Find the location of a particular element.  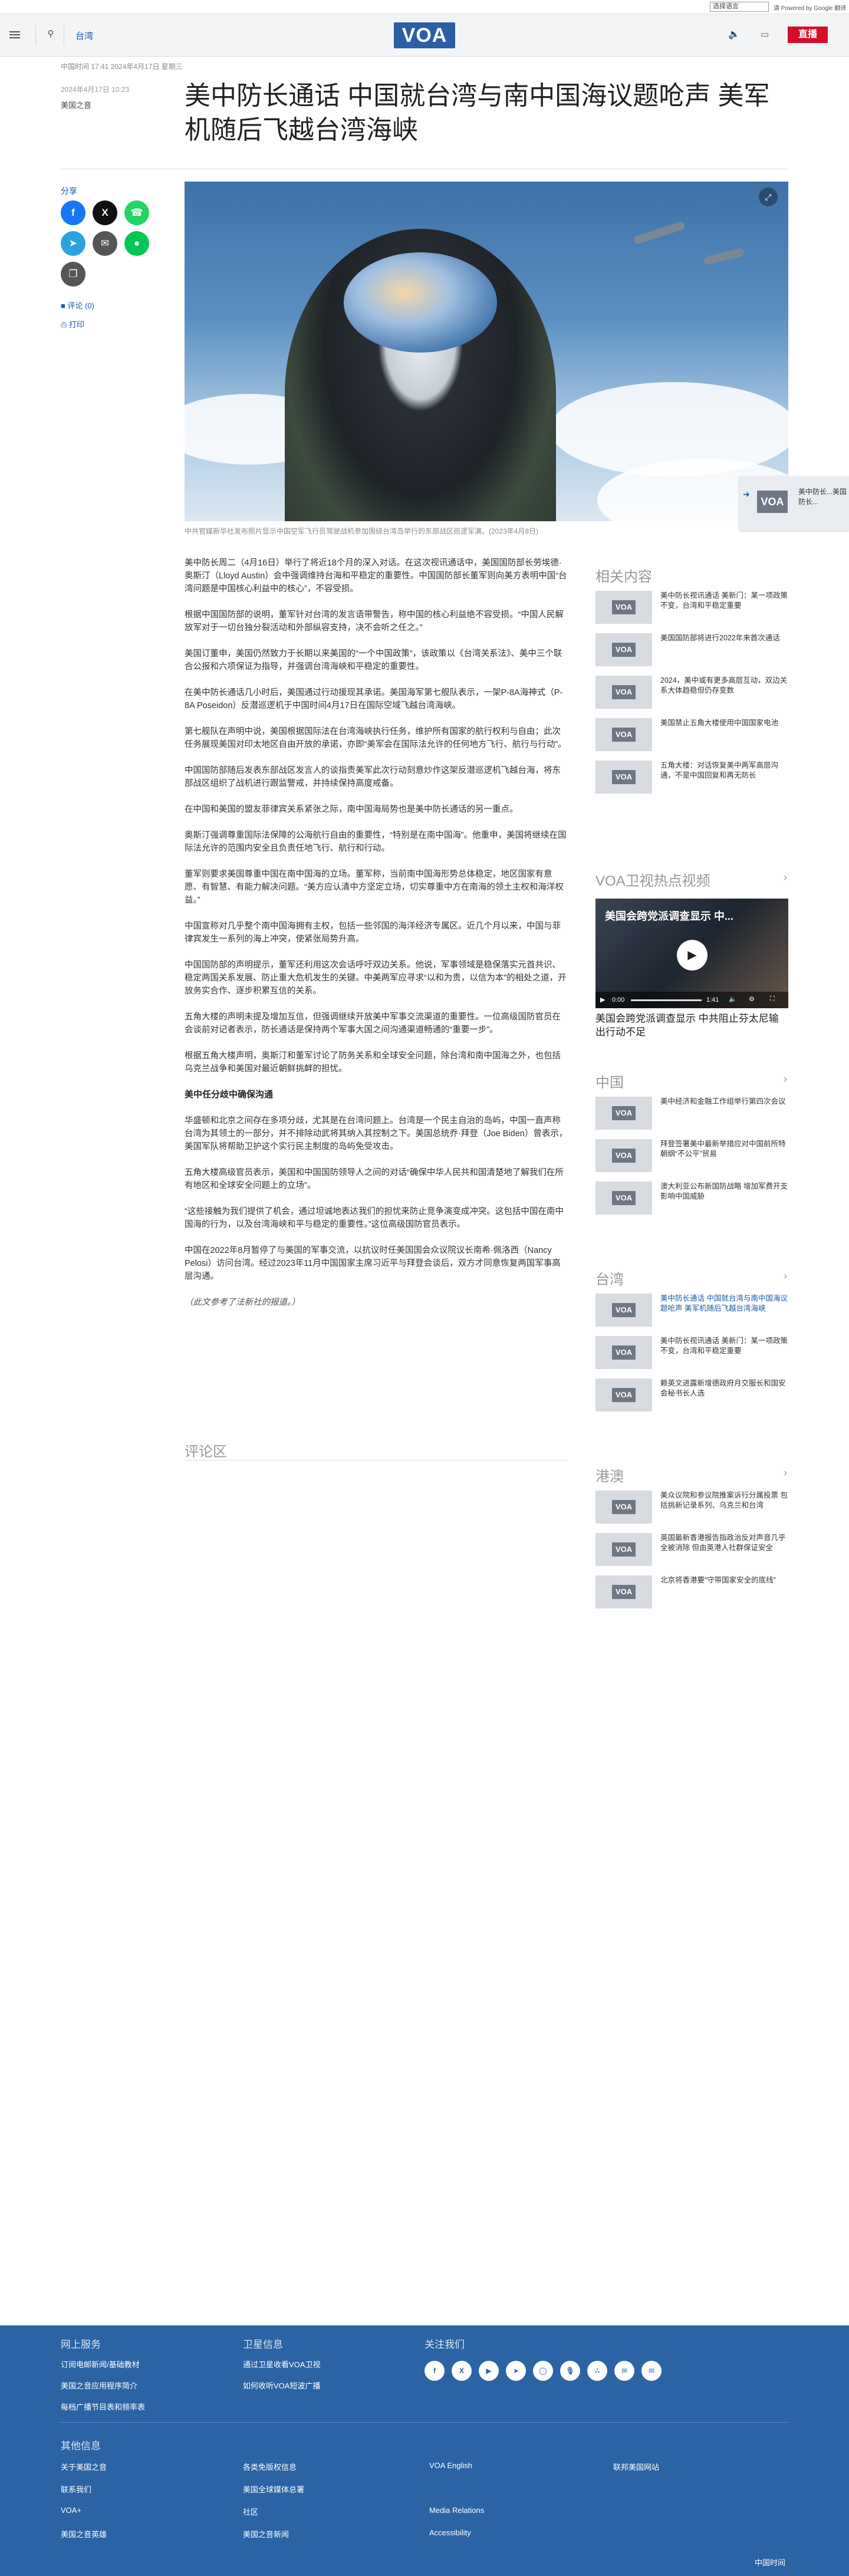

item-title: 美中防长视讯通话 美新门：某一项政策不变，台湾和平稳定重要 is located at coordinates (724, 1346).